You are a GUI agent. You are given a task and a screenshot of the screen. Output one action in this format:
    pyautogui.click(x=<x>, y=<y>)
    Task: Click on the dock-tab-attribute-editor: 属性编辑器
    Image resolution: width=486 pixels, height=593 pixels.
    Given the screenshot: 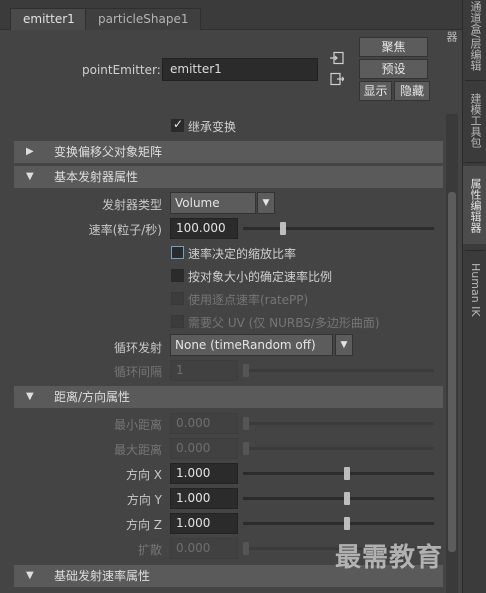 What is the action you would take?
    pyautogui.click(x=474, y=205)
    